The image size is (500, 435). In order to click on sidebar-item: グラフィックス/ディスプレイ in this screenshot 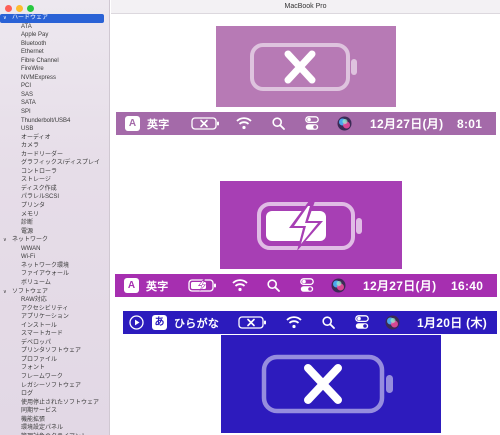, I will do `click(54, 163)`.